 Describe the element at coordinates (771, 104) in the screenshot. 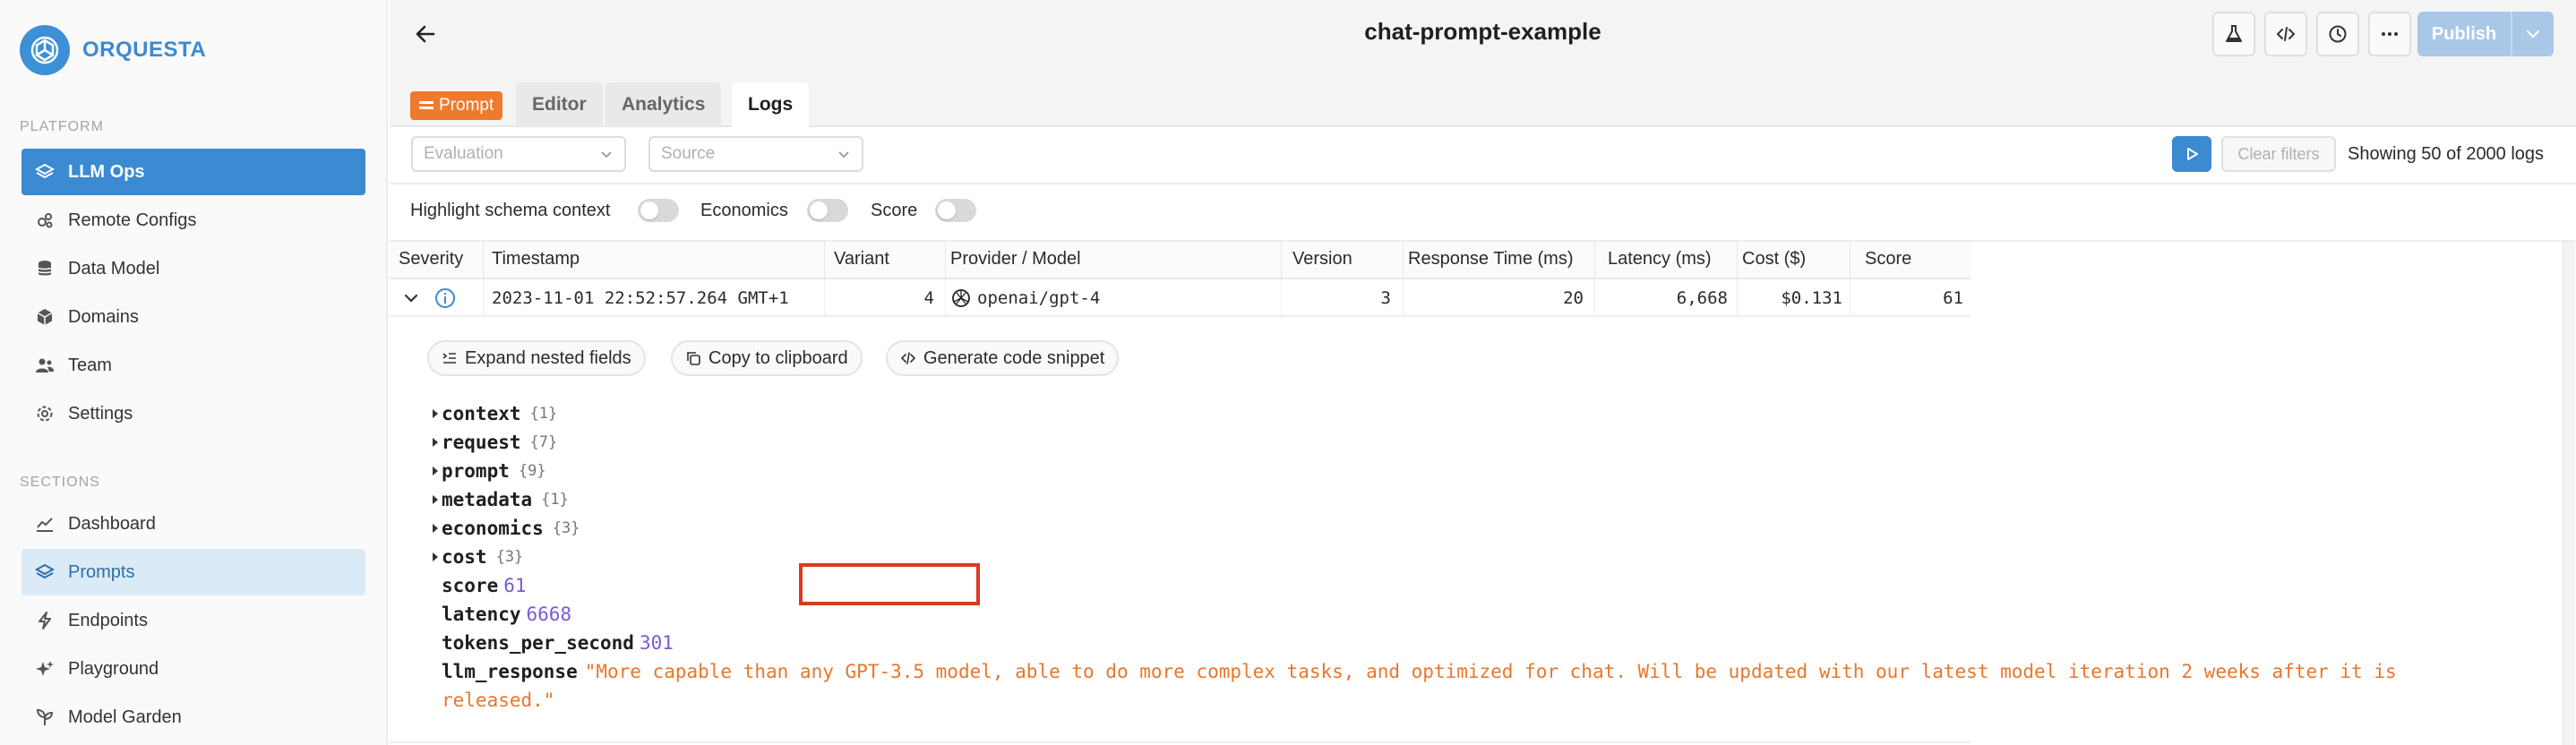

I see `tab-logs: Logs` at that location.